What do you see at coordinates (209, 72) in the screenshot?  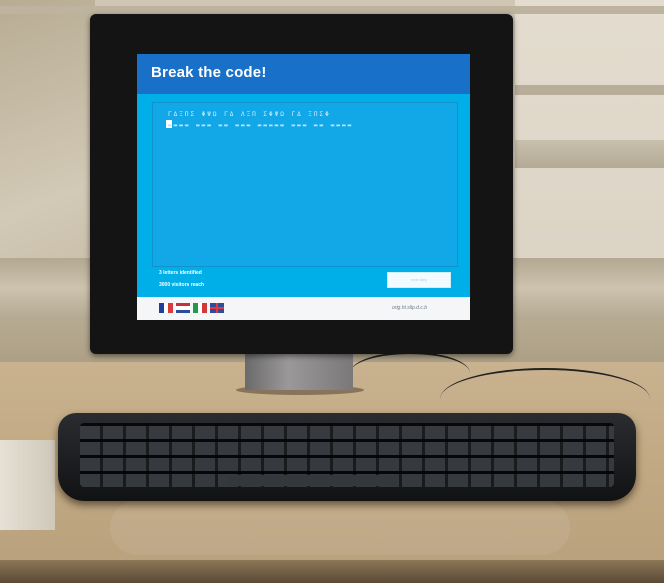 I see `page-title: Break the code!` at bounding box center [209, 72].